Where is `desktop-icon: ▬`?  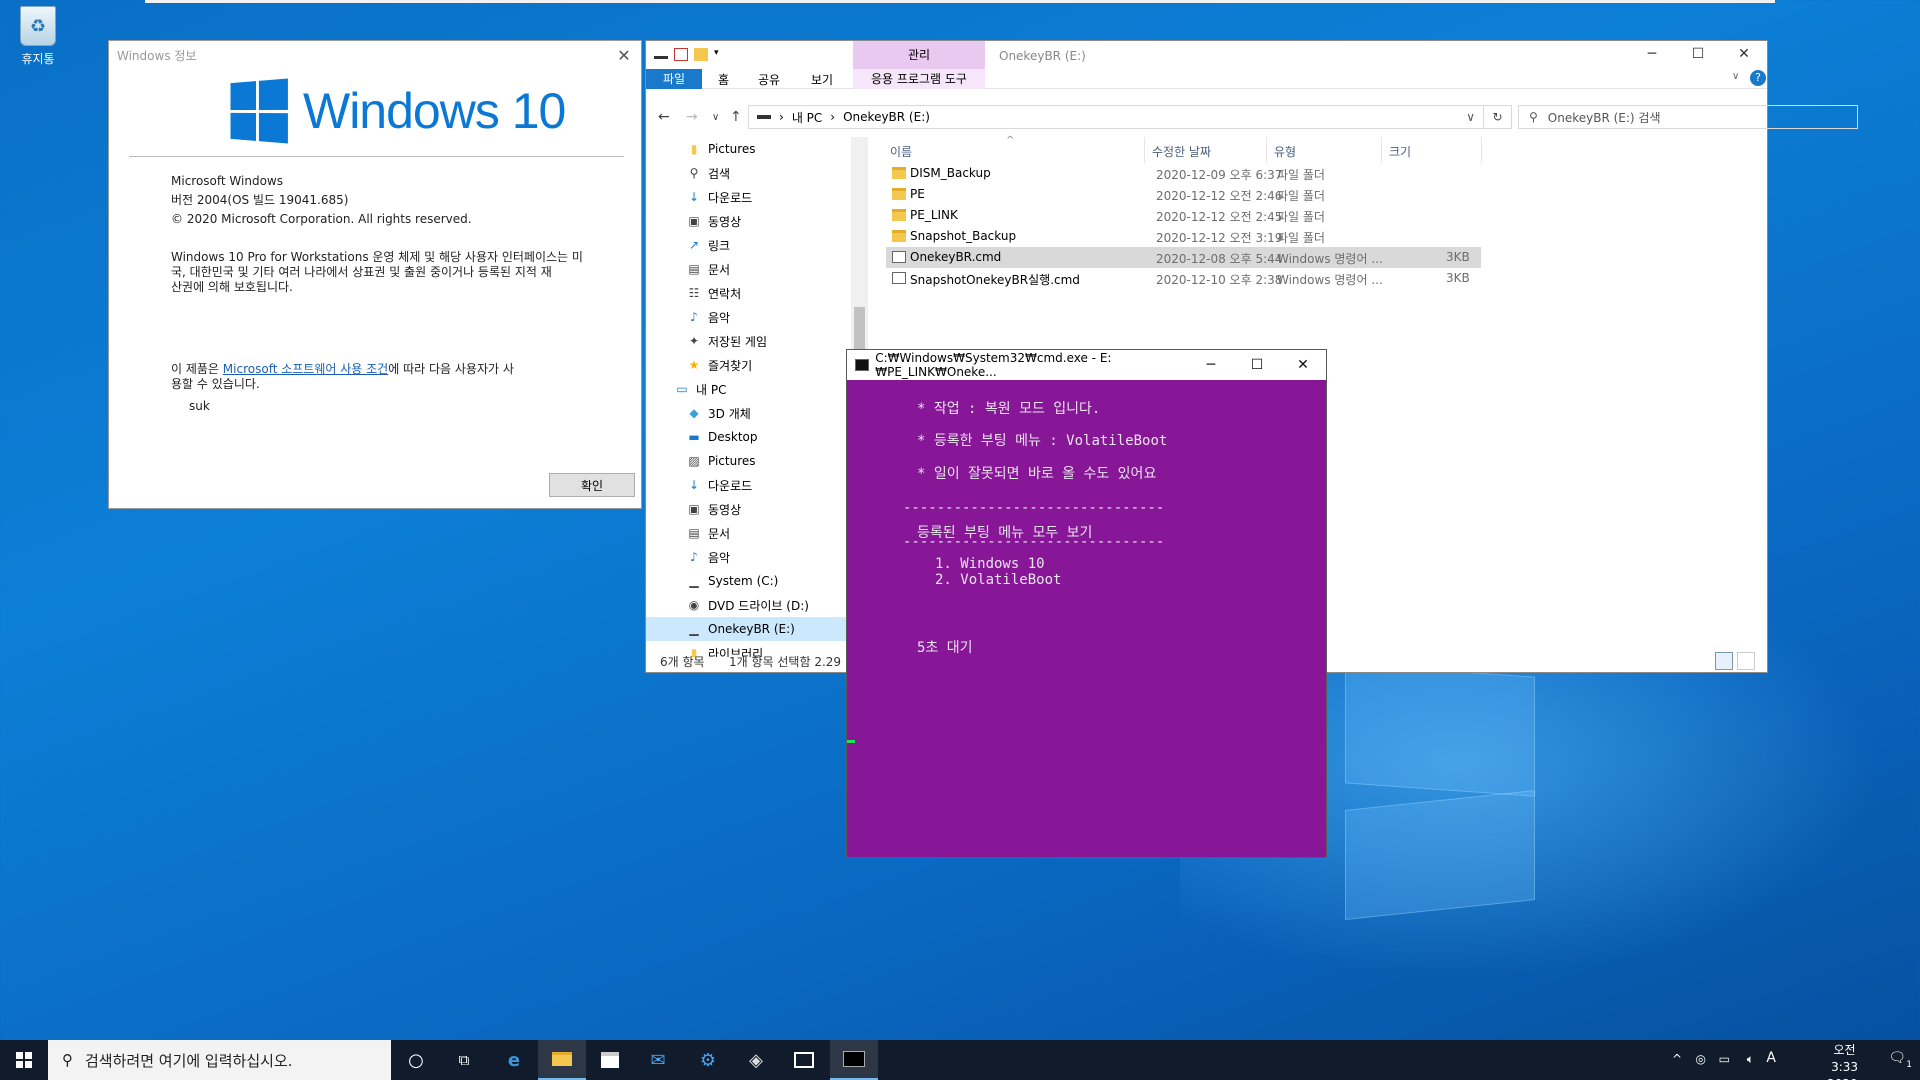 desktop-icon: ▬ is located at coordinates (694, 437).